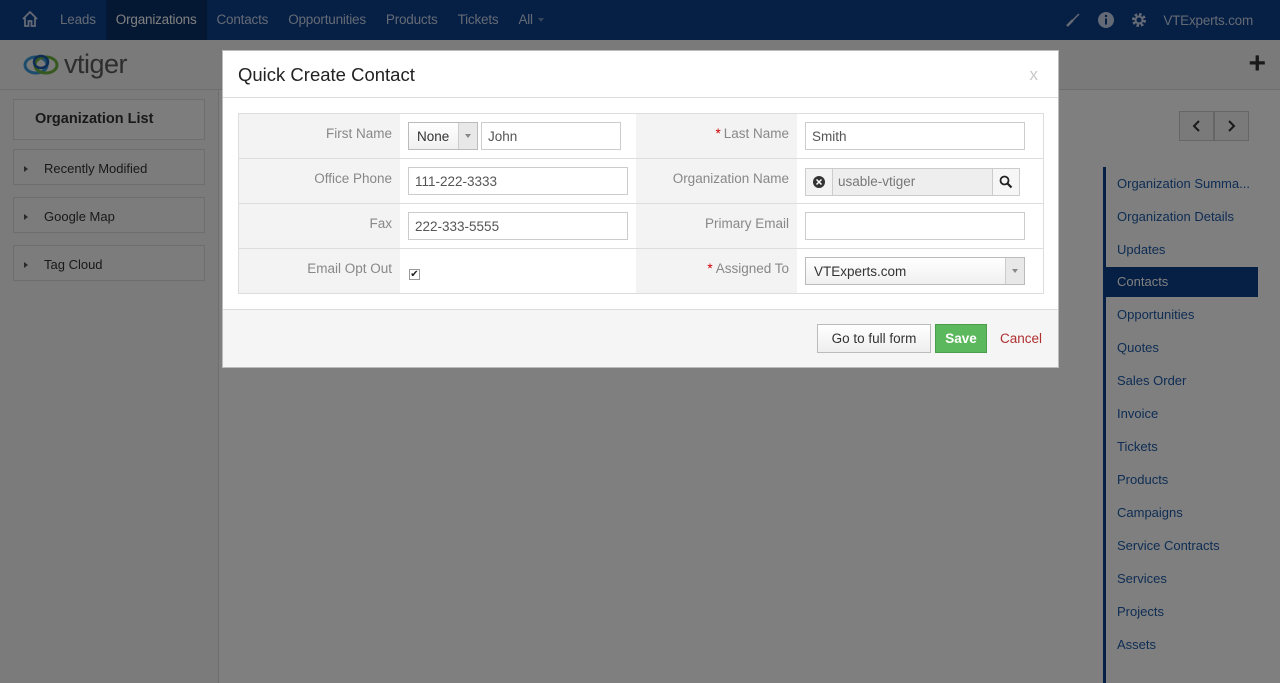  Describe the element at coordinates (640, 338) in the screenshot. I see `modal-footer: Go to full form Save Cancel` at that location.